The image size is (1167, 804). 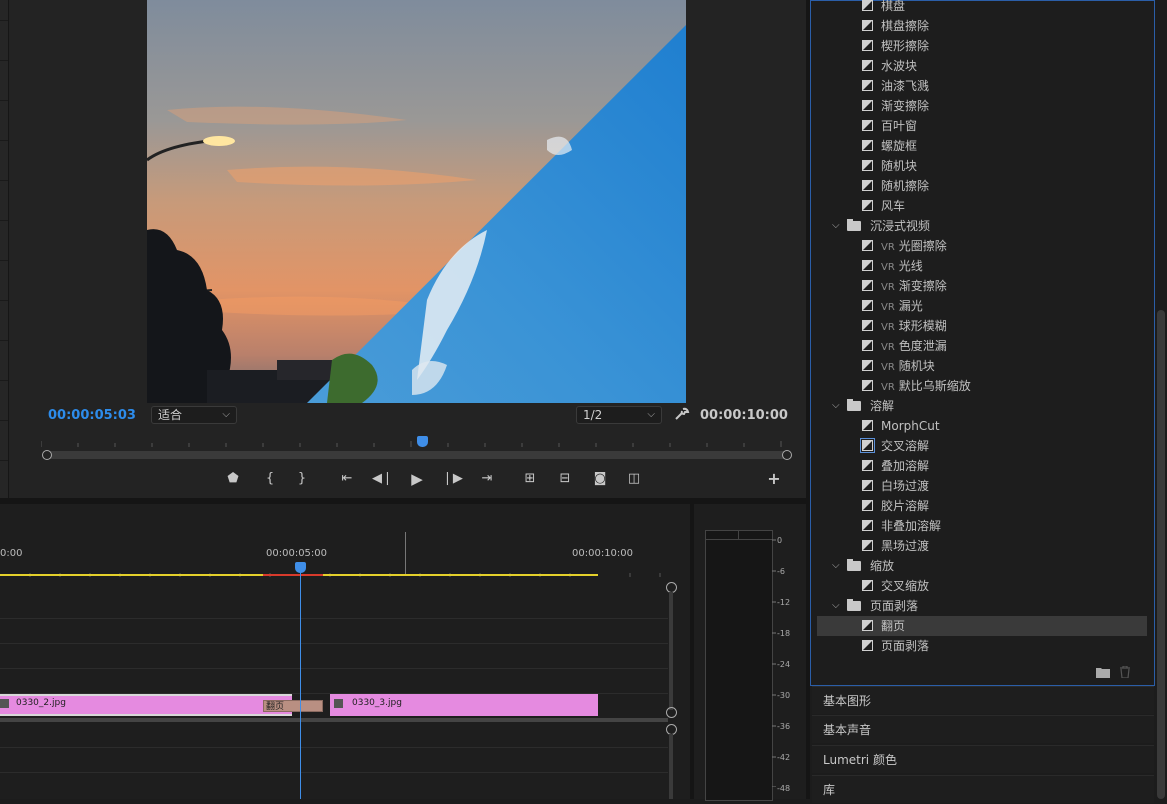 What do you see at coordinates (899, 126) in the screenshot?
I see `effect-label: 百叶窗` at bounding box center [899, 126].